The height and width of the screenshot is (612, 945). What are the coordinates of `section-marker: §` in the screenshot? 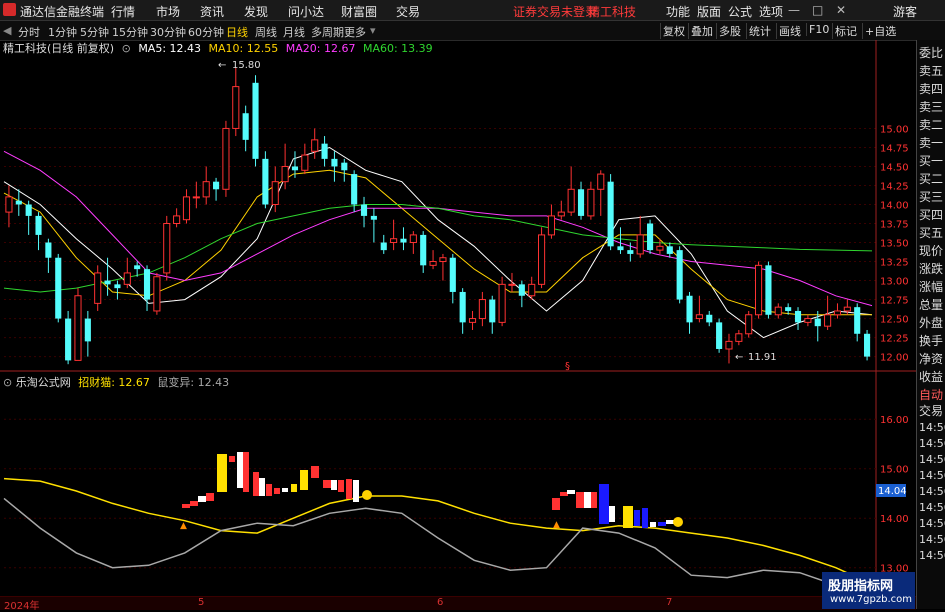 It's located at (567, 366).